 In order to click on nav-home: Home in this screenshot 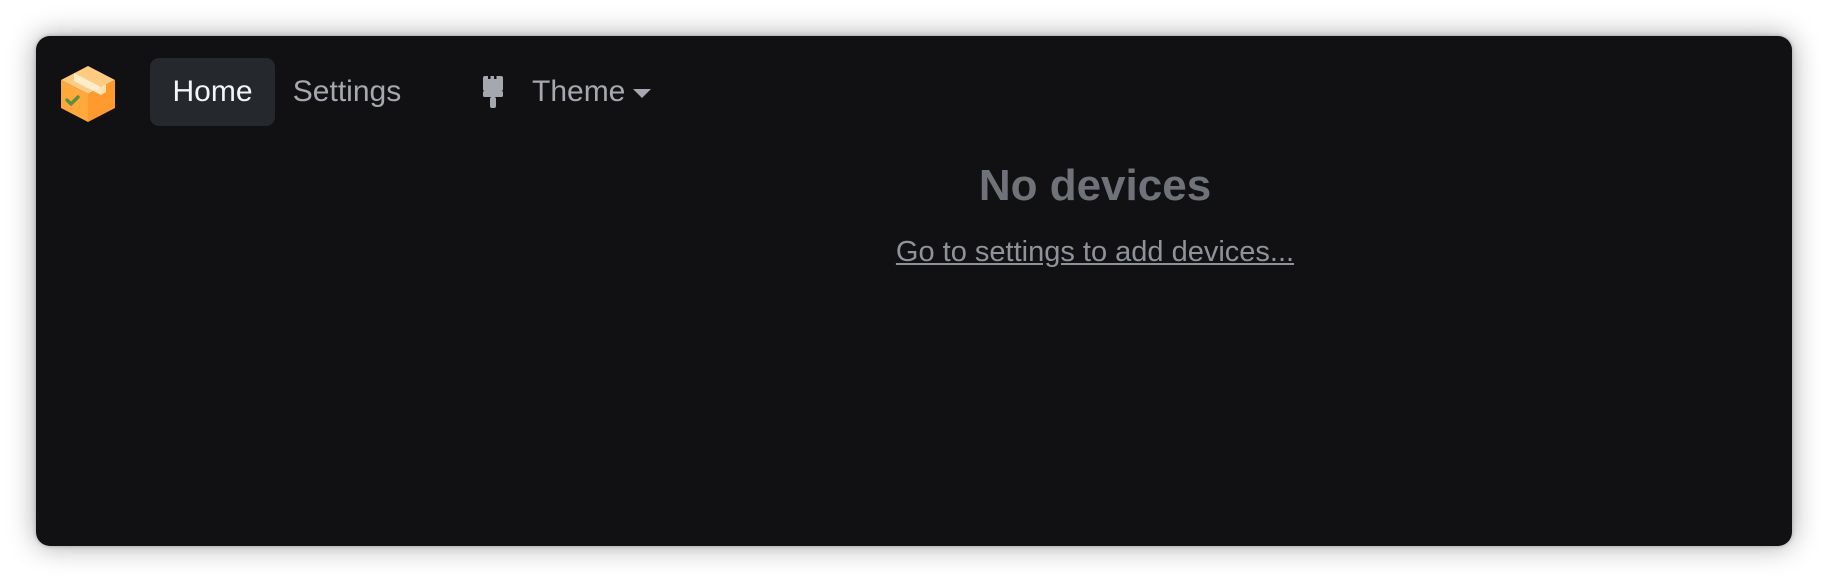, I will do `click(212, 92)`.